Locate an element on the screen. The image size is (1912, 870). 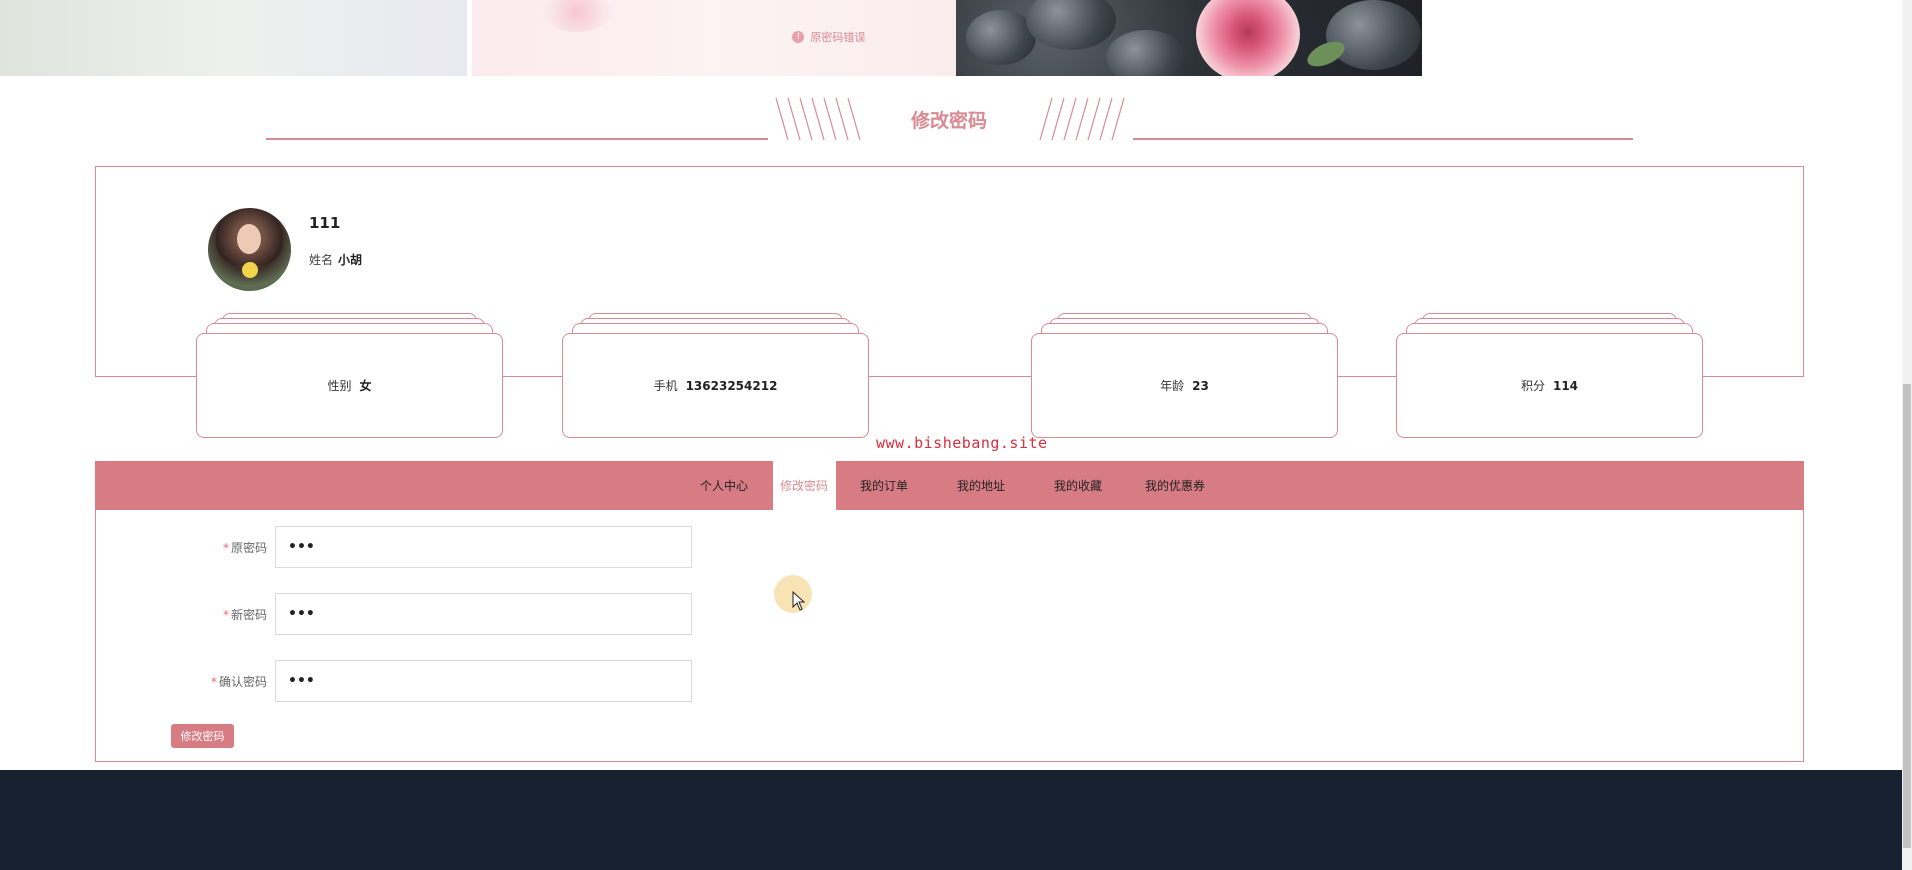
section-heading: 修改密码 is located at coordinates (956, 118).